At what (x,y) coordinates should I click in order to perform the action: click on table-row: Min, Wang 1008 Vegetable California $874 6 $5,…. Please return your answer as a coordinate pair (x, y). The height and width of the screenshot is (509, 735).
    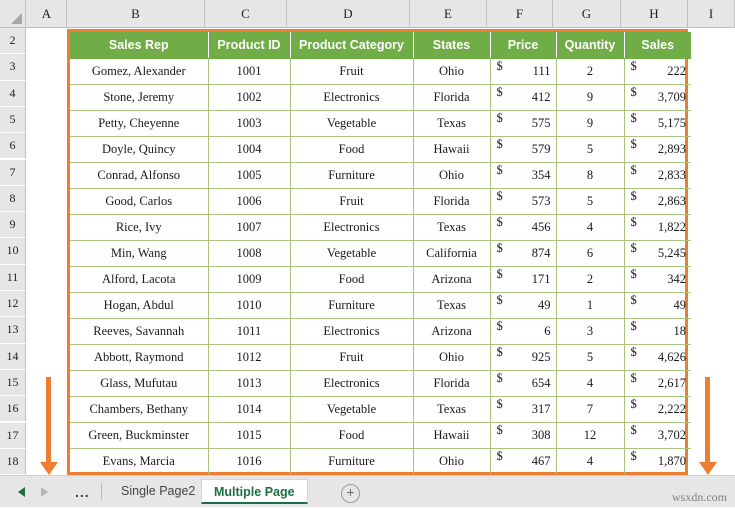
    Looking at the image, I should click on (380, 253).